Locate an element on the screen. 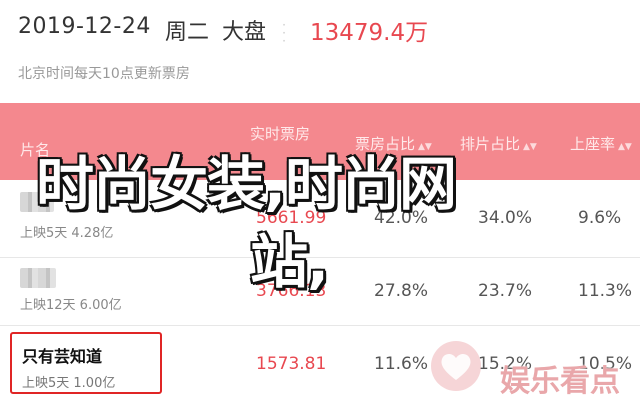 The width and height of the screenshot is (640, 402). blurred-movie-title is located at coordinates (38, 278).